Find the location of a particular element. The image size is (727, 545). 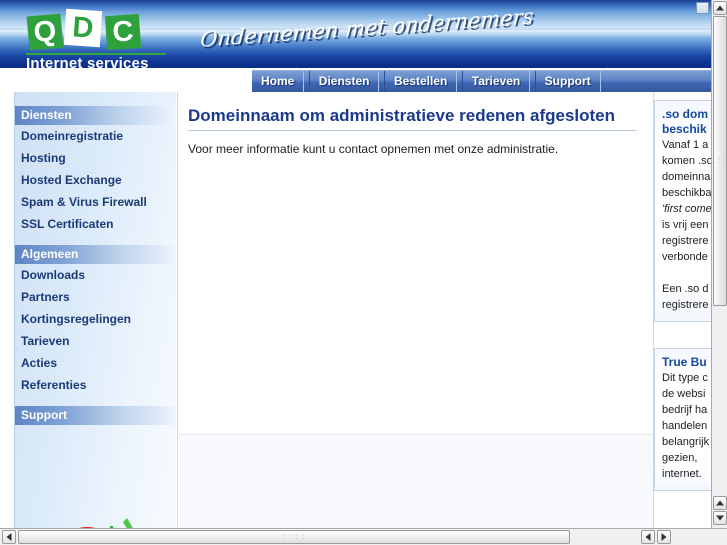

logo-tile-d: D is located at coordinates (83, 28).